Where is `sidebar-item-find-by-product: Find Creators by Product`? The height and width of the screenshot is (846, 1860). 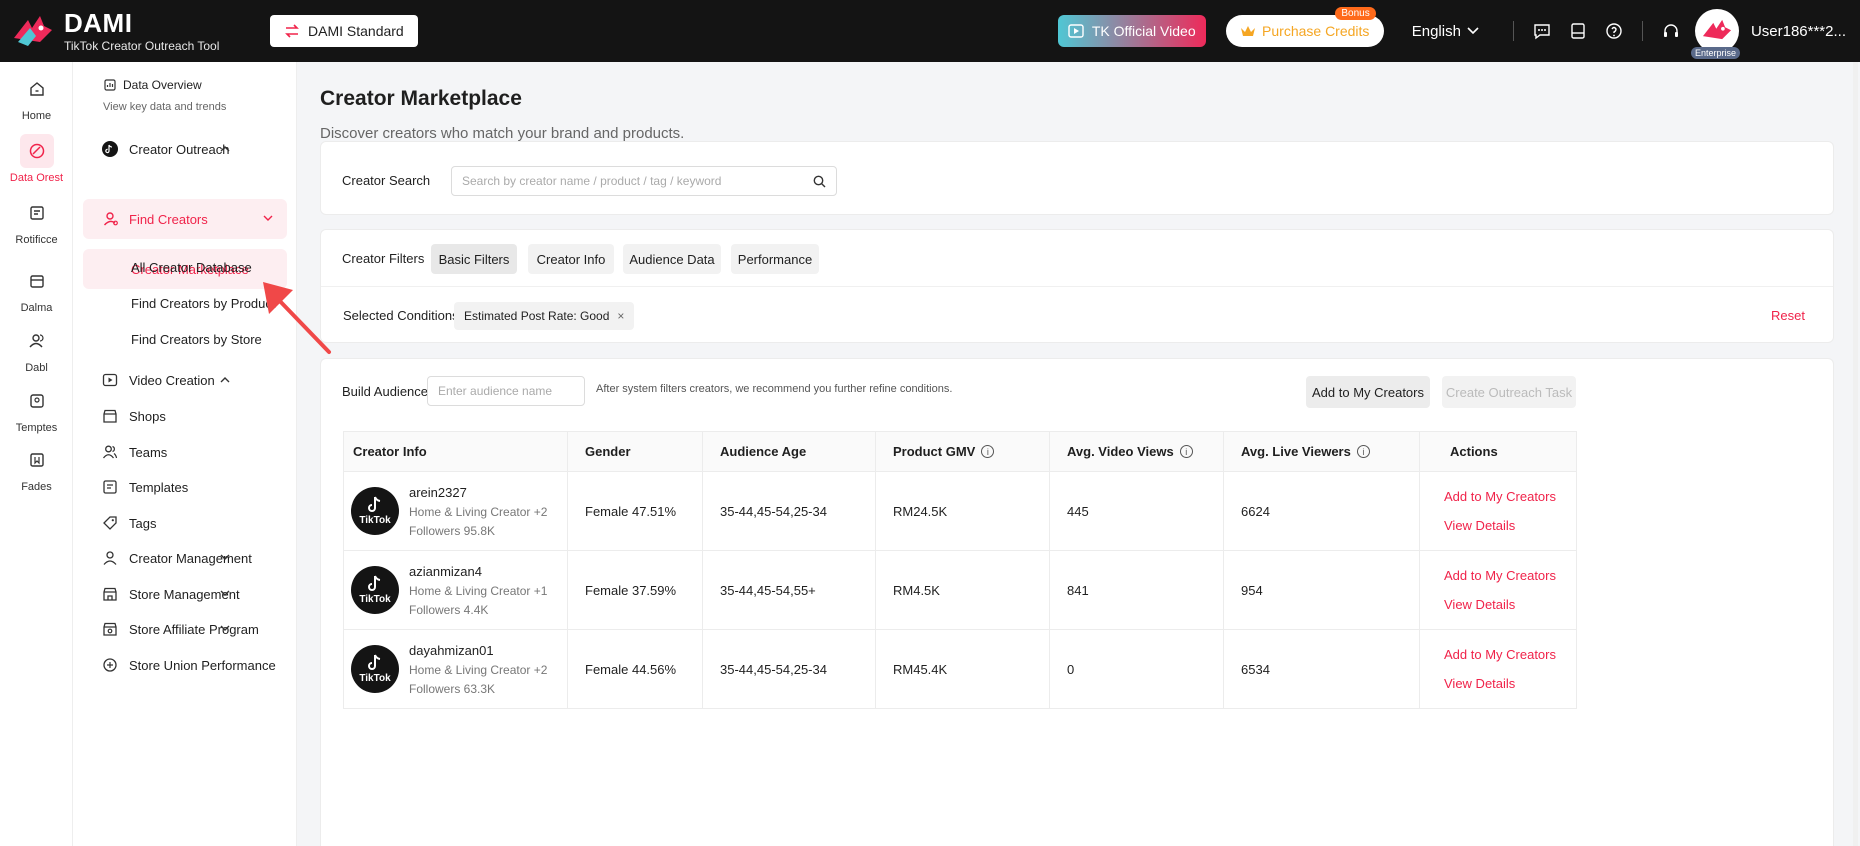 sidebar-item-find-by-product: Find Creators by Product is located at coordinates (203, 303).